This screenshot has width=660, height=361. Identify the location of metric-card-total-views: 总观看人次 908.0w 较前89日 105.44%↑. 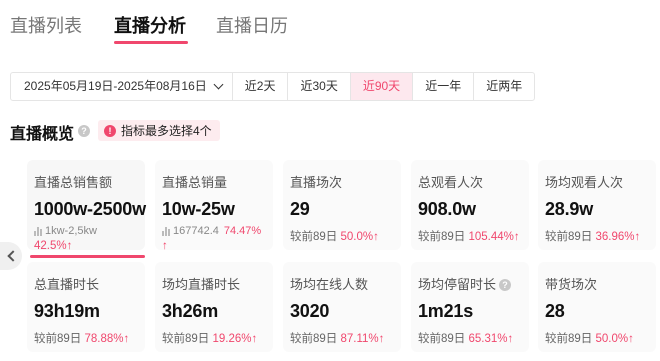
(470, 205).